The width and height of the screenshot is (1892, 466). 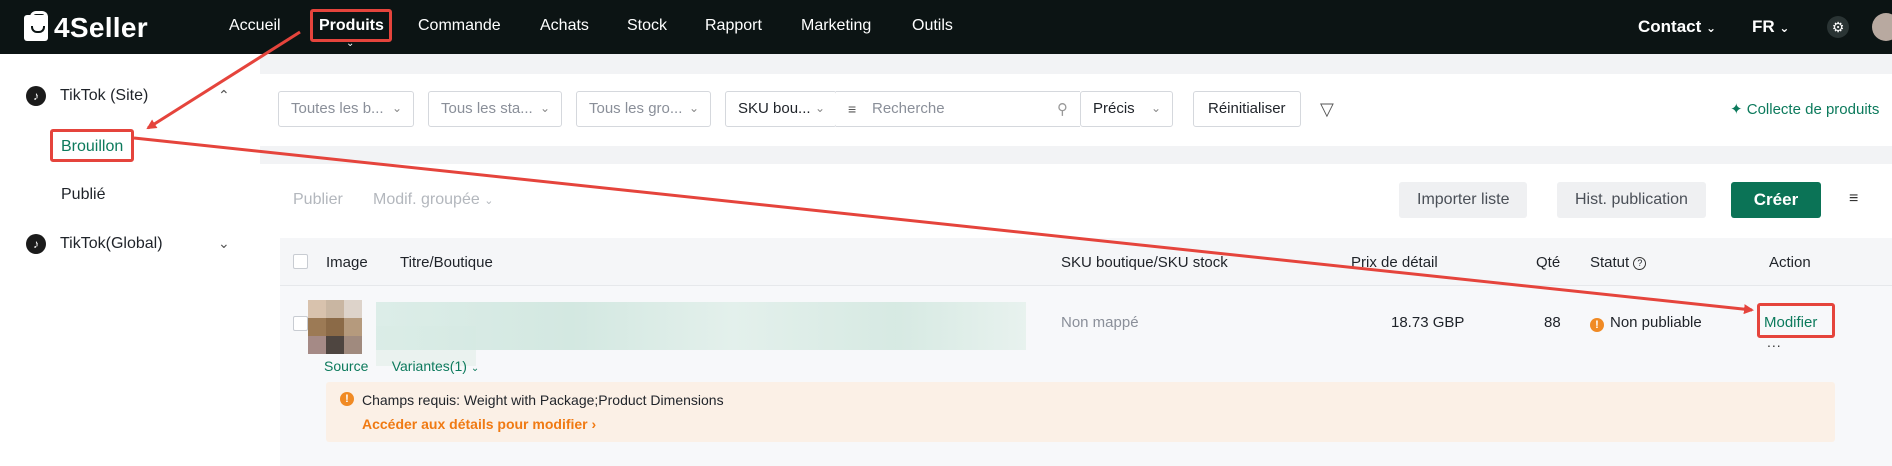 What do you see at coordinates (255, 26) in the screenshot?
I see `nav-accueil: Accueil` at bounding box center [255, 26].